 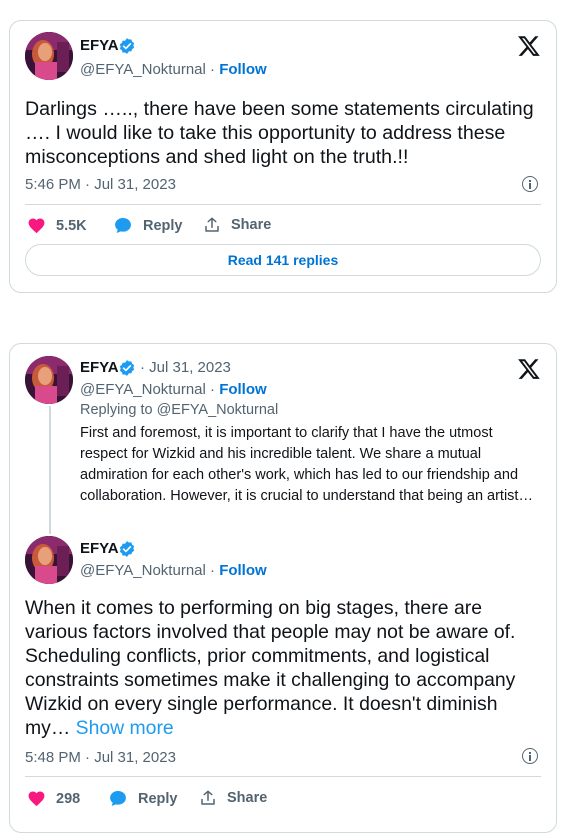 What do you see at coordinates (100, 757) in the screenshot?
I see `timestamp: 5:48 PM · Jul 31, 2023` at bounding box center [100, 757].